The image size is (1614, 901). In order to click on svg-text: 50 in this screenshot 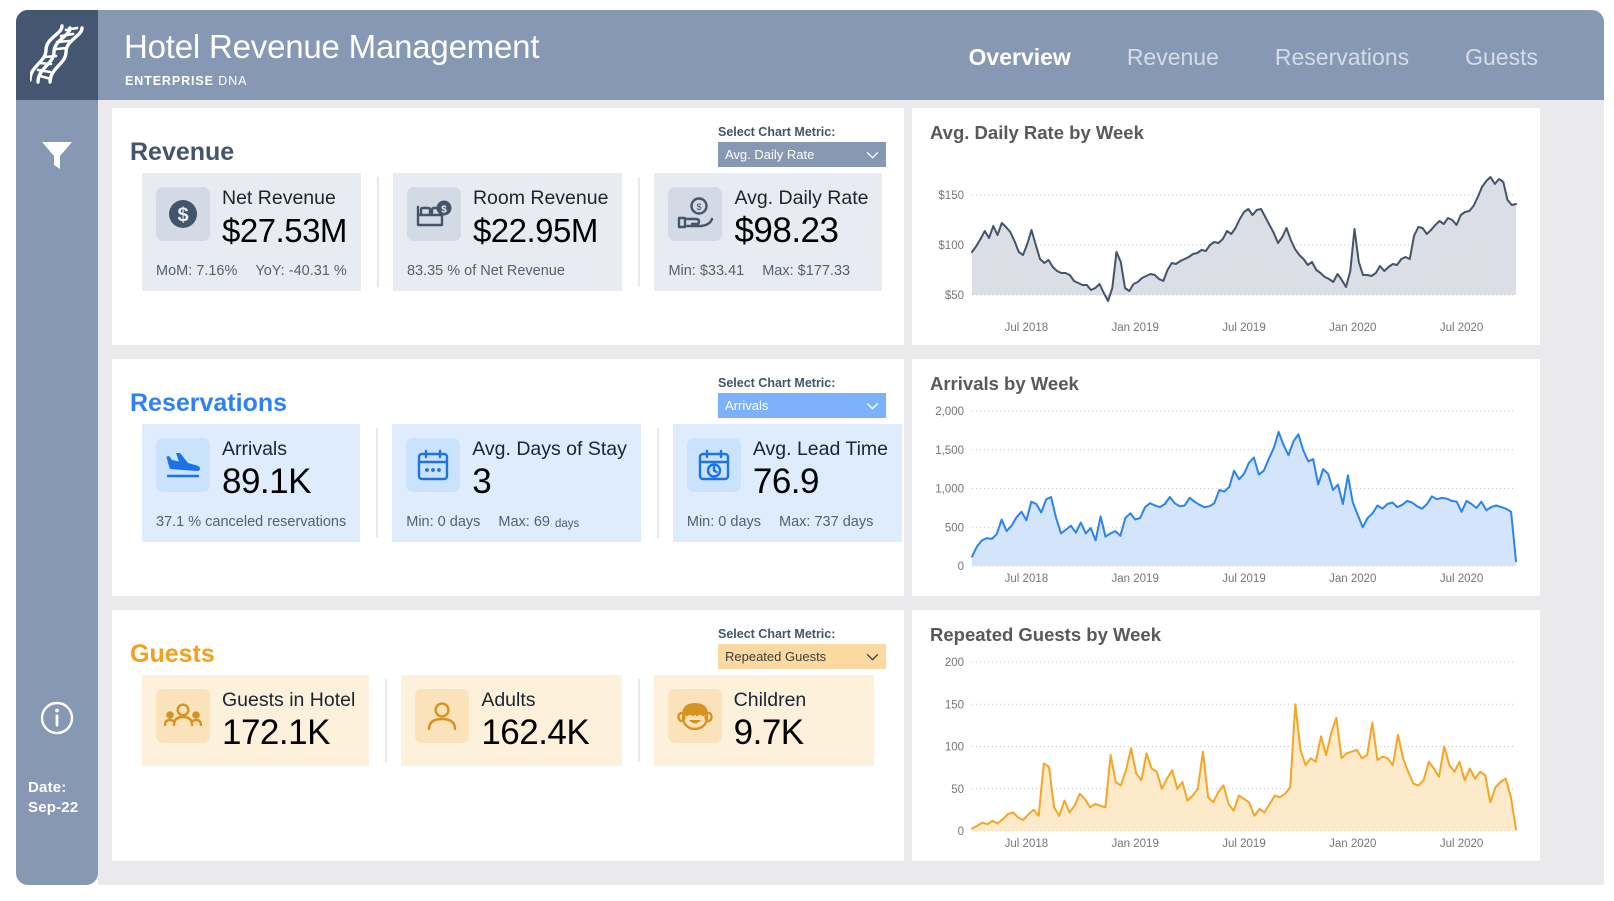, I will do `click(957, 790)`.